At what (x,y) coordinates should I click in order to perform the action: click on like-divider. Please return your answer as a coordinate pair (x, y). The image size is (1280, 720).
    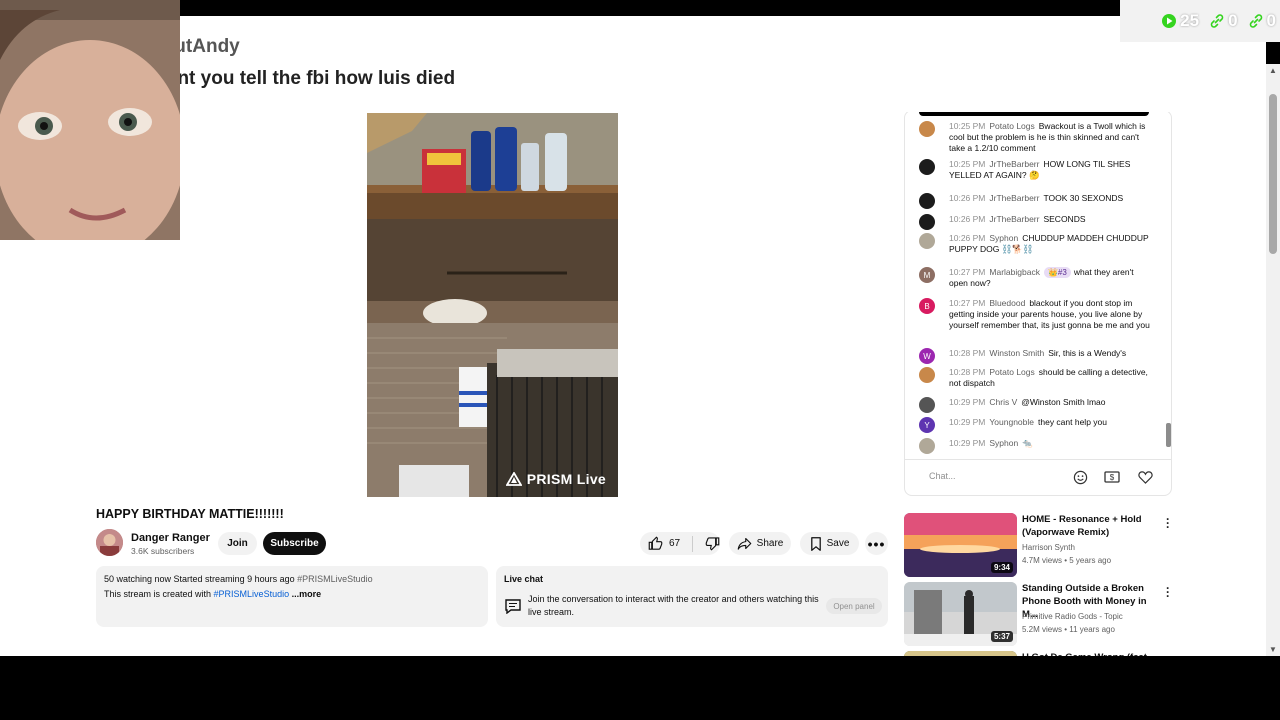
    Looking at the image, I should click on (692, 543).